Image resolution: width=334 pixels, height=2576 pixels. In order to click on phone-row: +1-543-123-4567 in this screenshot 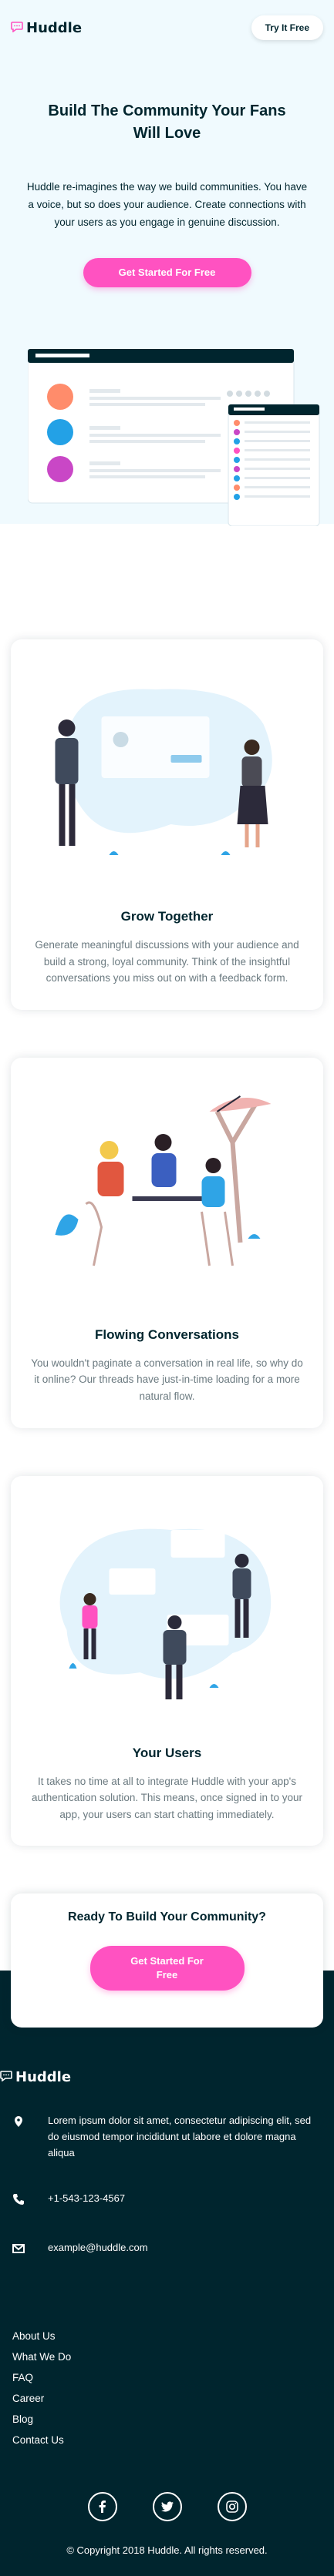, I will do `click(167, 2201)`.